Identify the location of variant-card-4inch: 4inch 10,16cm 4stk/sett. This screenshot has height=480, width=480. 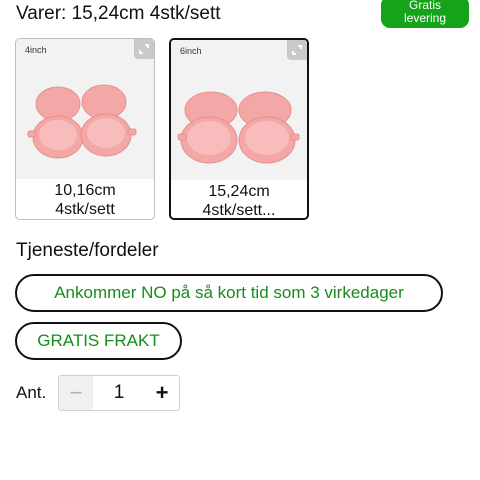
(85, 129).